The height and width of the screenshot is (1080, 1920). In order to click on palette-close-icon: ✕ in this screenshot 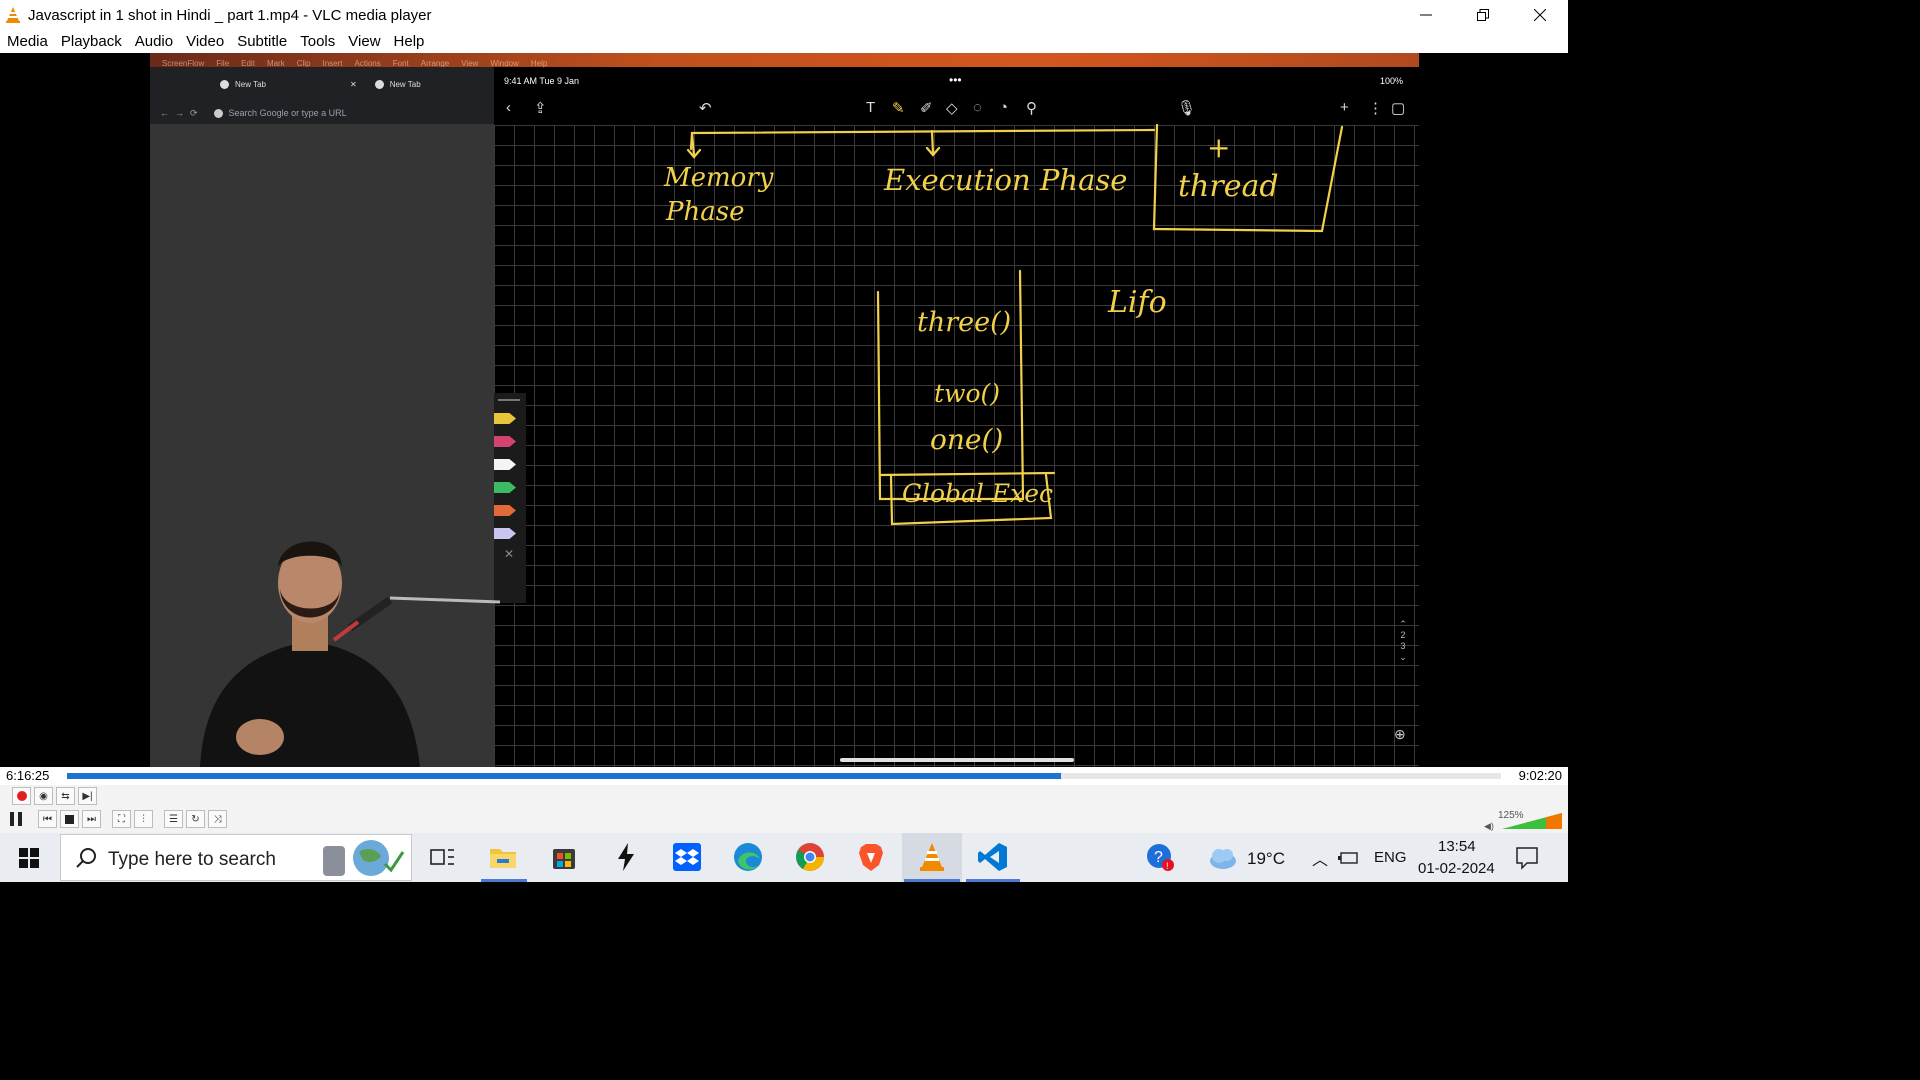, I will do `click(509, 554)`.